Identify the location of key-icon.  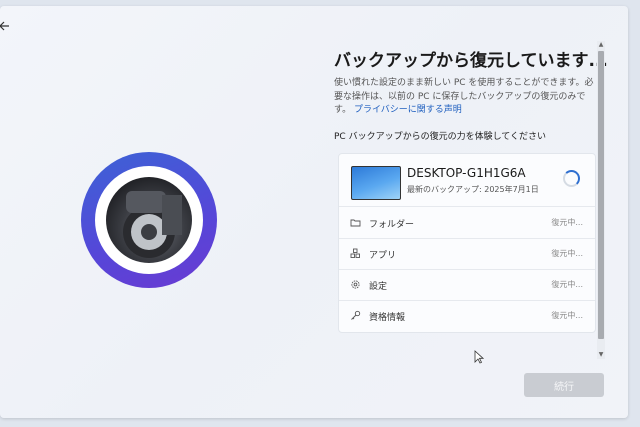
(355, 315).